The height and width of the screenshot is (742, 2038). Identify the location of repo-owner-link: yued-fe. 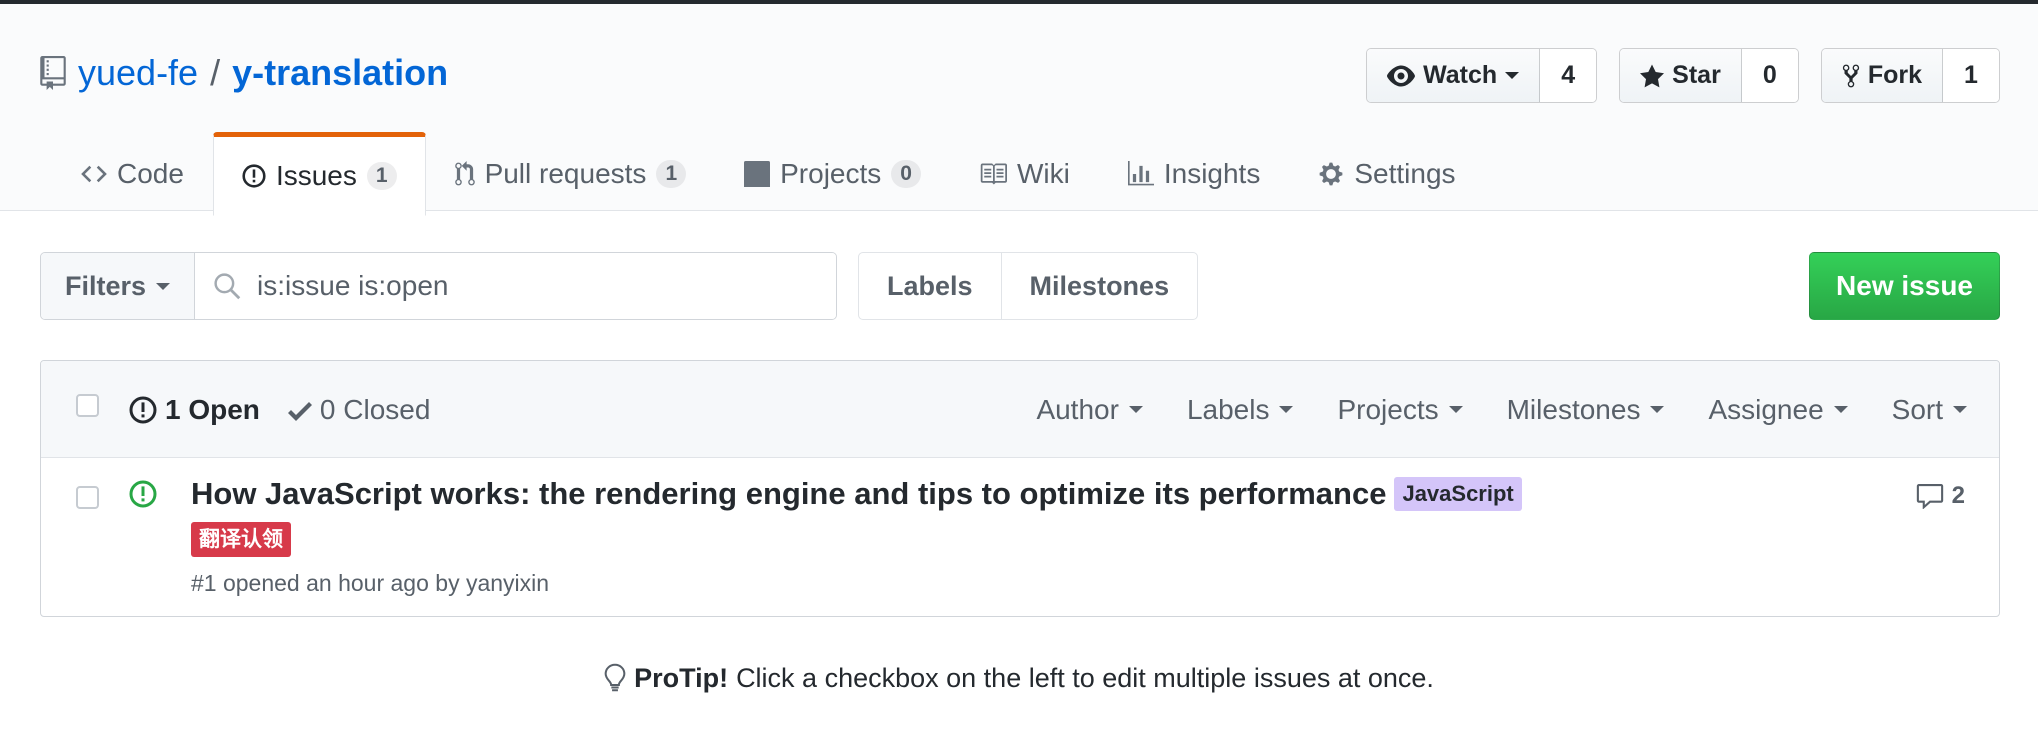
(138, 73).